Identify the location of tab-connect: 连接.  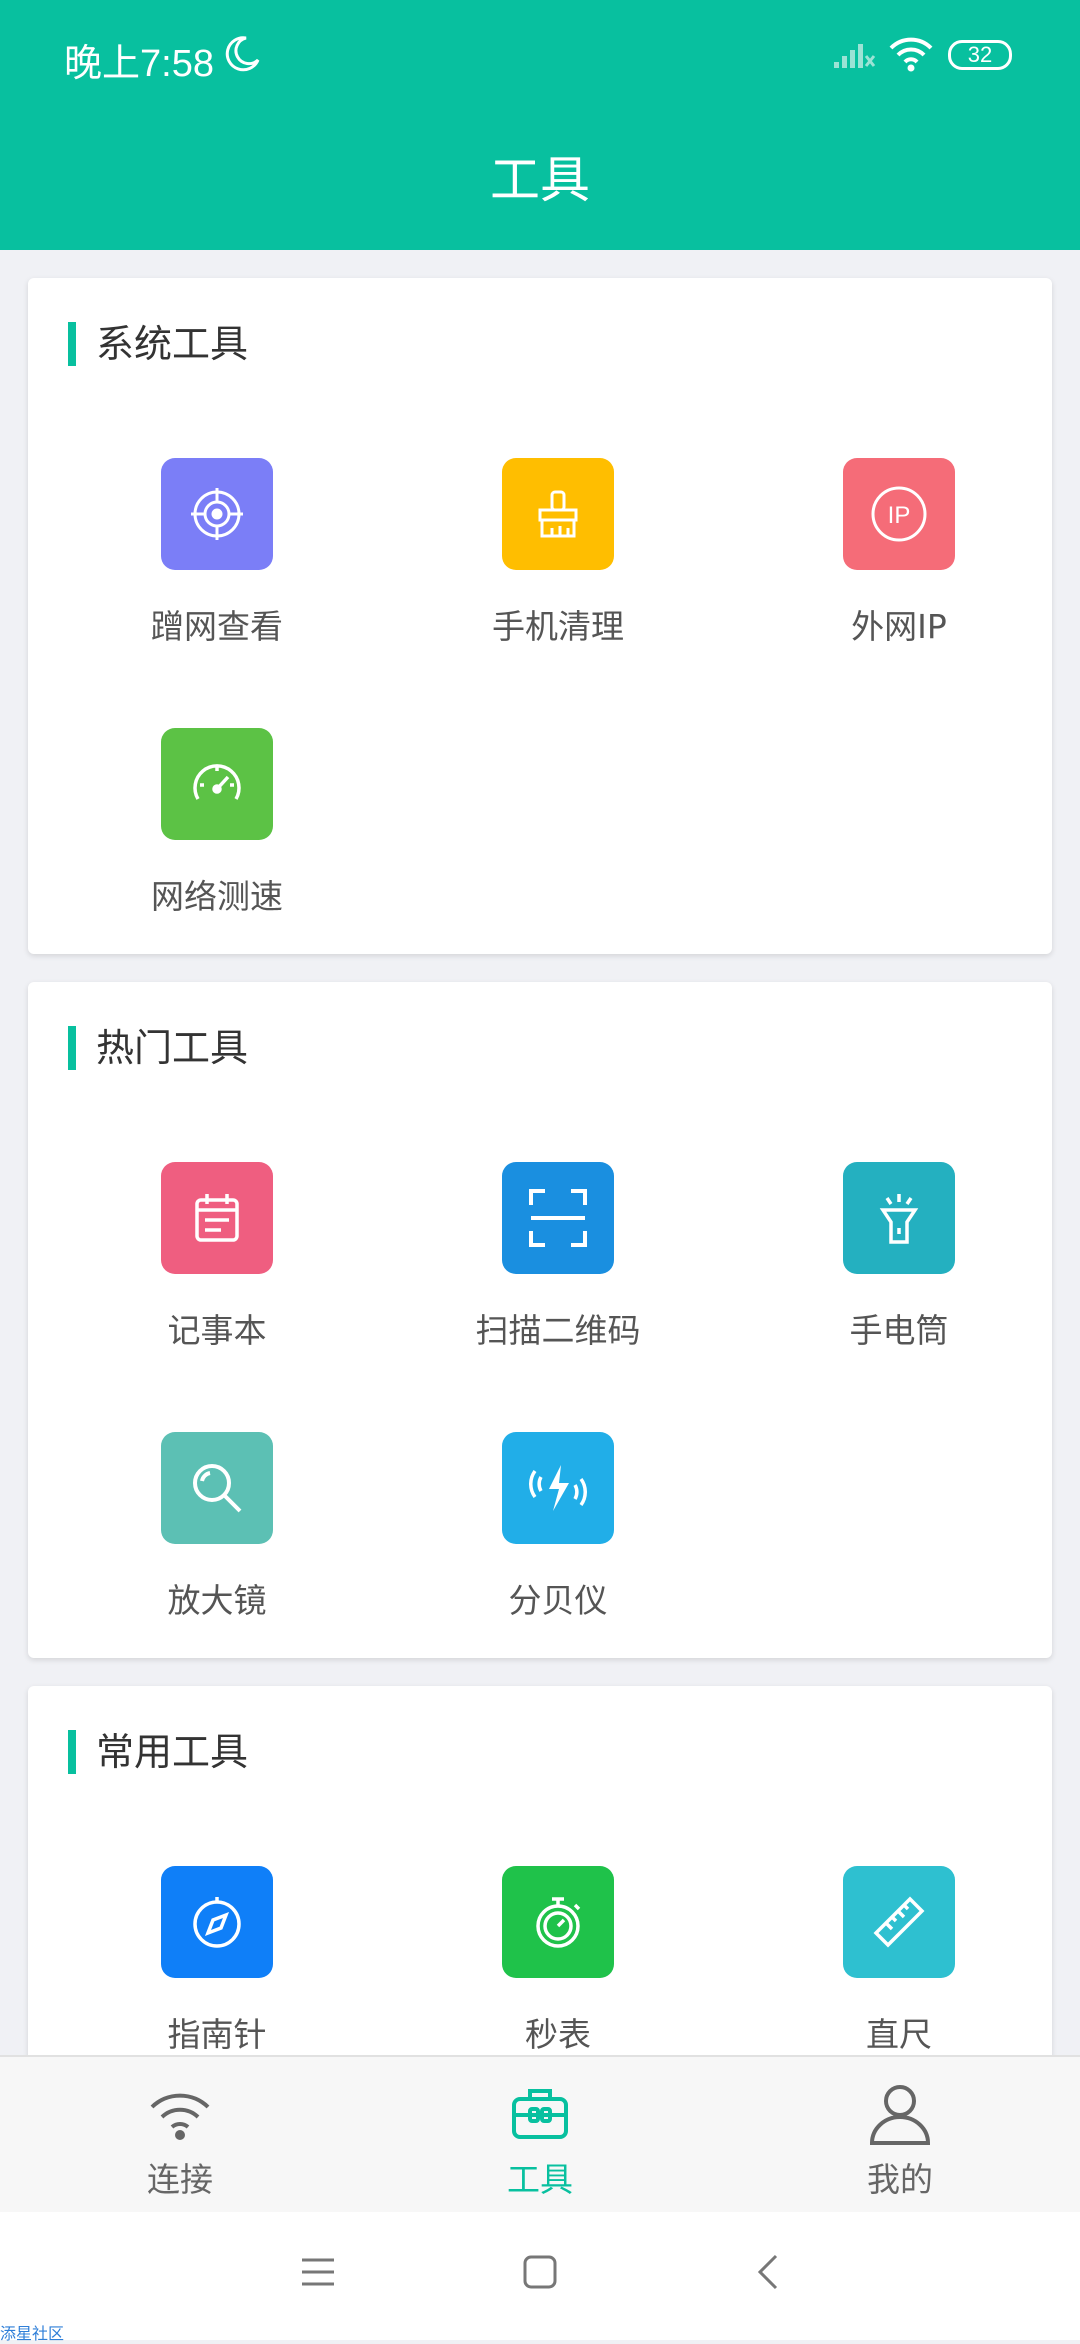
(180, 2134).